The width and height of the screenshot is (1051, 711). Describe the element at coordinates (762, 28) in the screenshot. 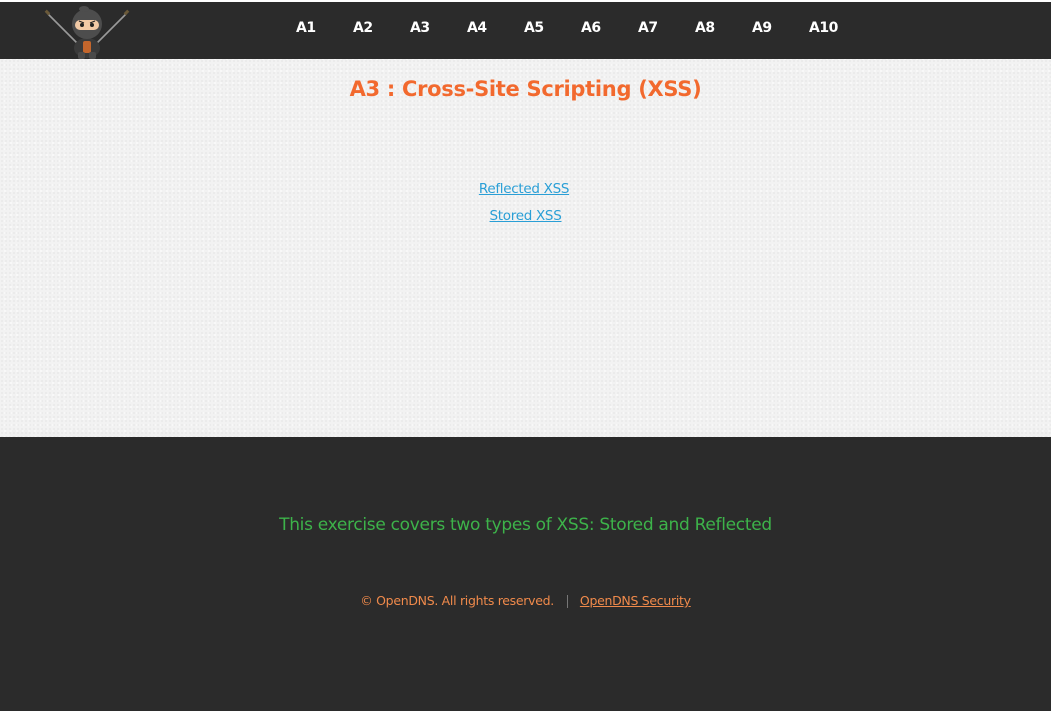

I see `nav-item-a9: A9` at that location.